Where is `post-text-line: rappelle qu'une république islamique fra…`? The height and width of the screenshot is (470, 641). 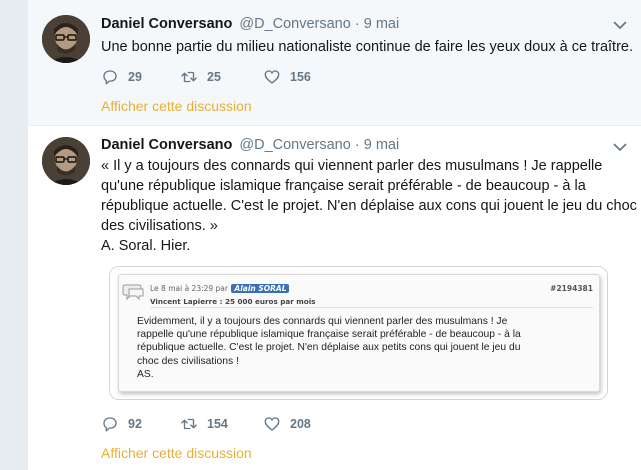 post-text-line: rappelle qu'une république islamique fra… is located at coordinates (329, 335).